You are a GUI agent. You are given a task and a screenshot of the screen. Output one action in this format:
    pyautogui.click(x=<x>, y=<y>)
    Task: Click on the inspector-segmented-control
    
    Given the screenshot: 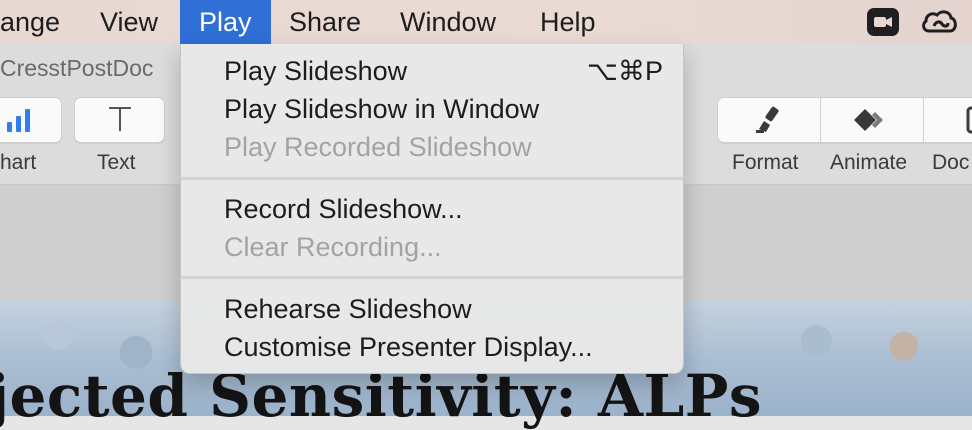 What is the action you would take?
    pyautogui.click(x=844, y=120)
    